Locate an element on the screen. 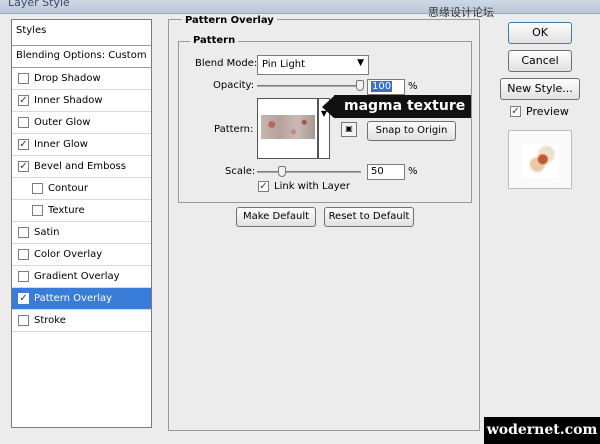 The width and height of the screenshot is (600, 444). ok-button: OK is located at coordinates (540, 33).